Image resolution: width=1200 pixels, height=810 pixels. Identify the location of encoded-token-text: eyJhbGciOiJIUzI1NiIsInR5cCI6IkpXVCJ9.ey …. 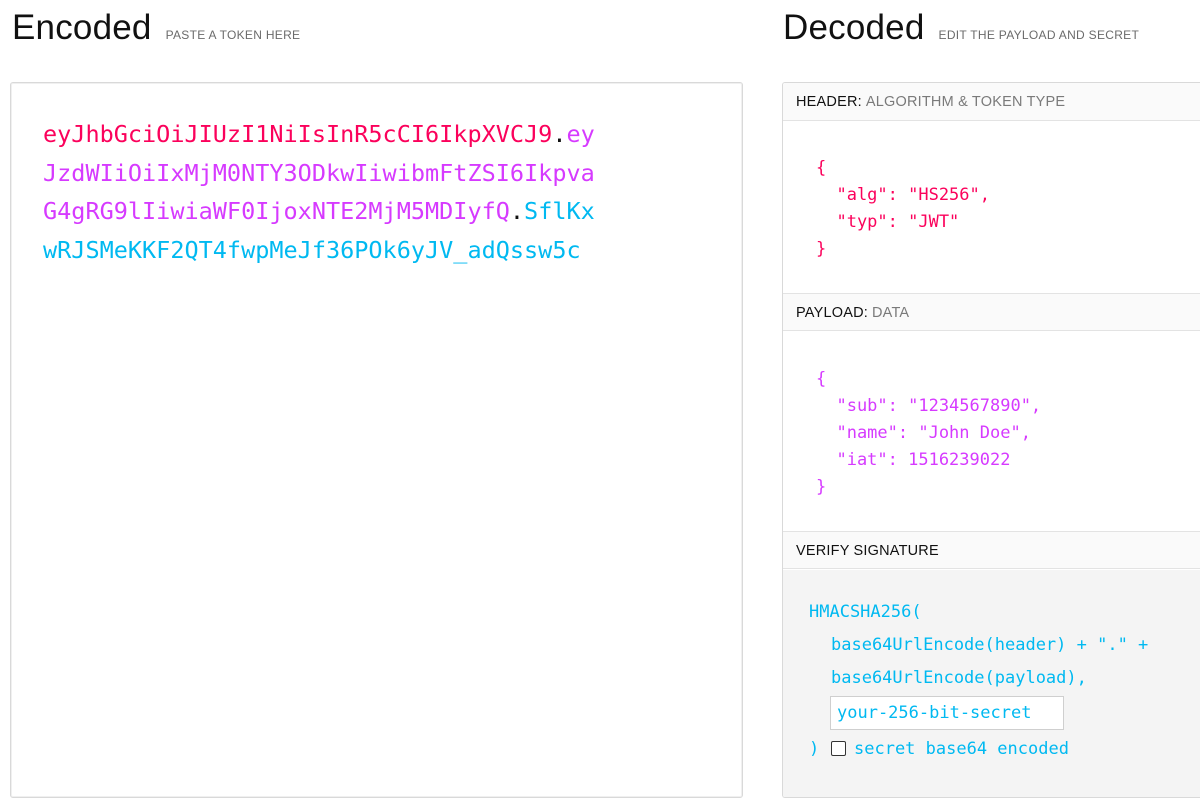
(363, 192).